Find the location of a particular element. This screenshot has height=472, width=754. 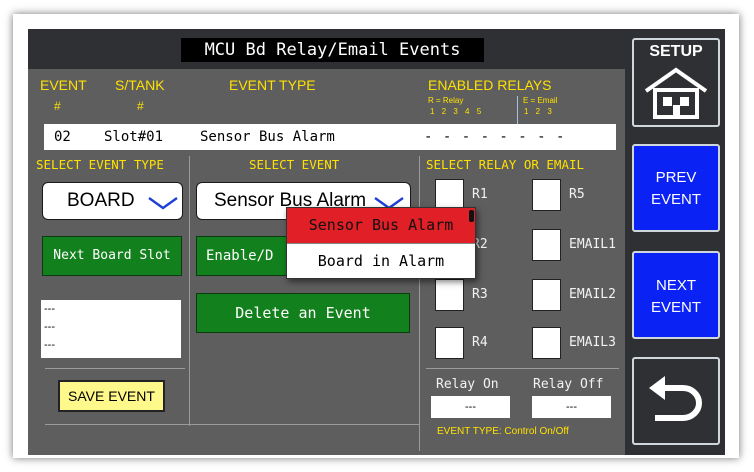

legend-relay: R = Relay is located at coordinates (446, 100).